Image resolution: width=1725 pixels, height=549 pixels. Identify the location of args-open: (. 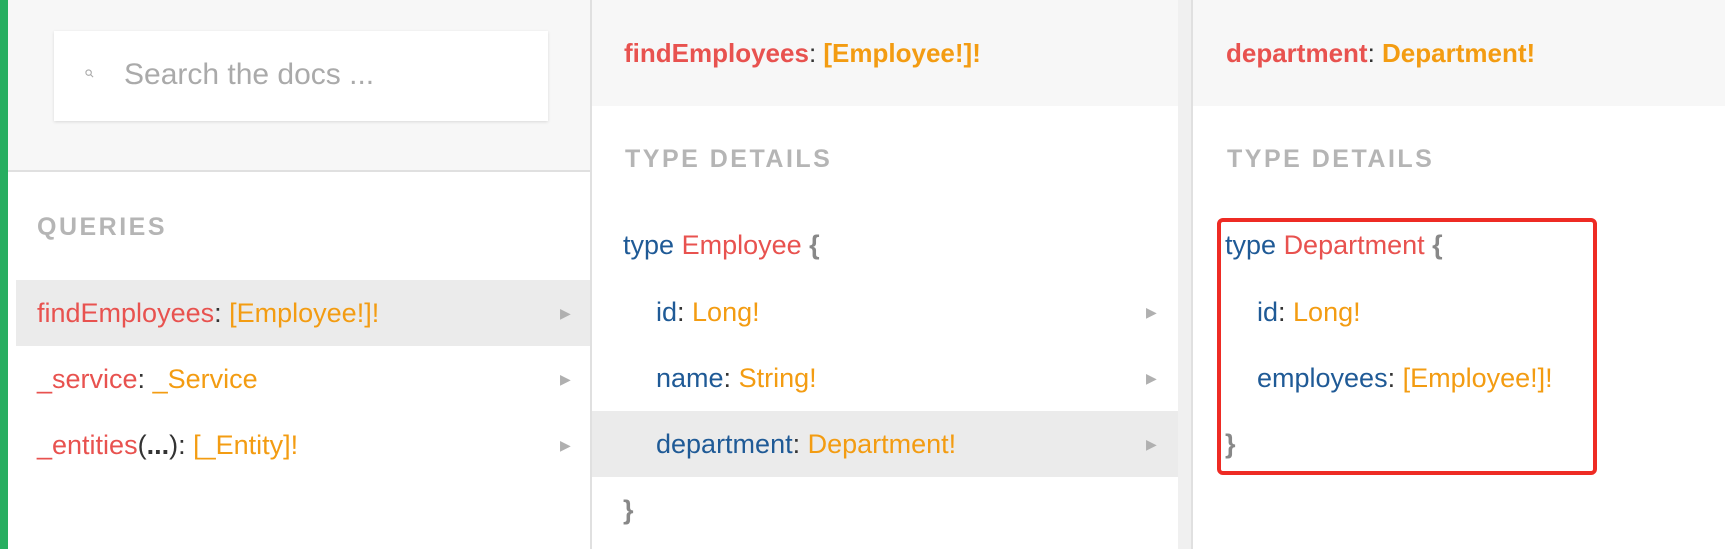
(142, 444).